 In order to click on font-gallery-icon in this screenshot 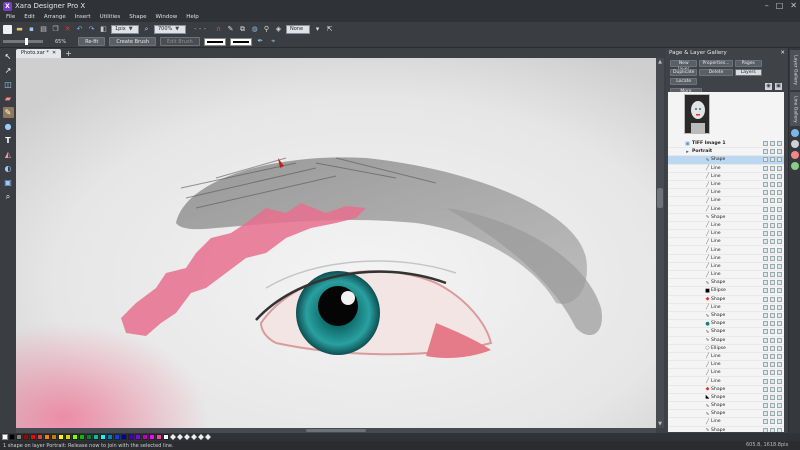, I will do `click(795, 166)`.